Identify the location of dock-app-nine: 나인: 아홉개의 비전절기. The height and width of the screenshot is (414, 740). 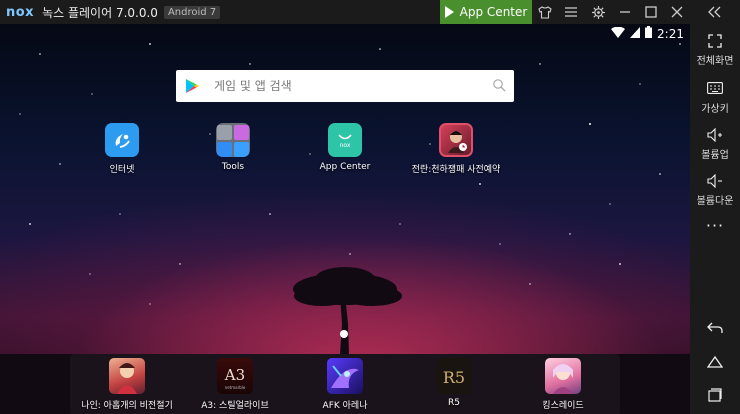
(127, 384).